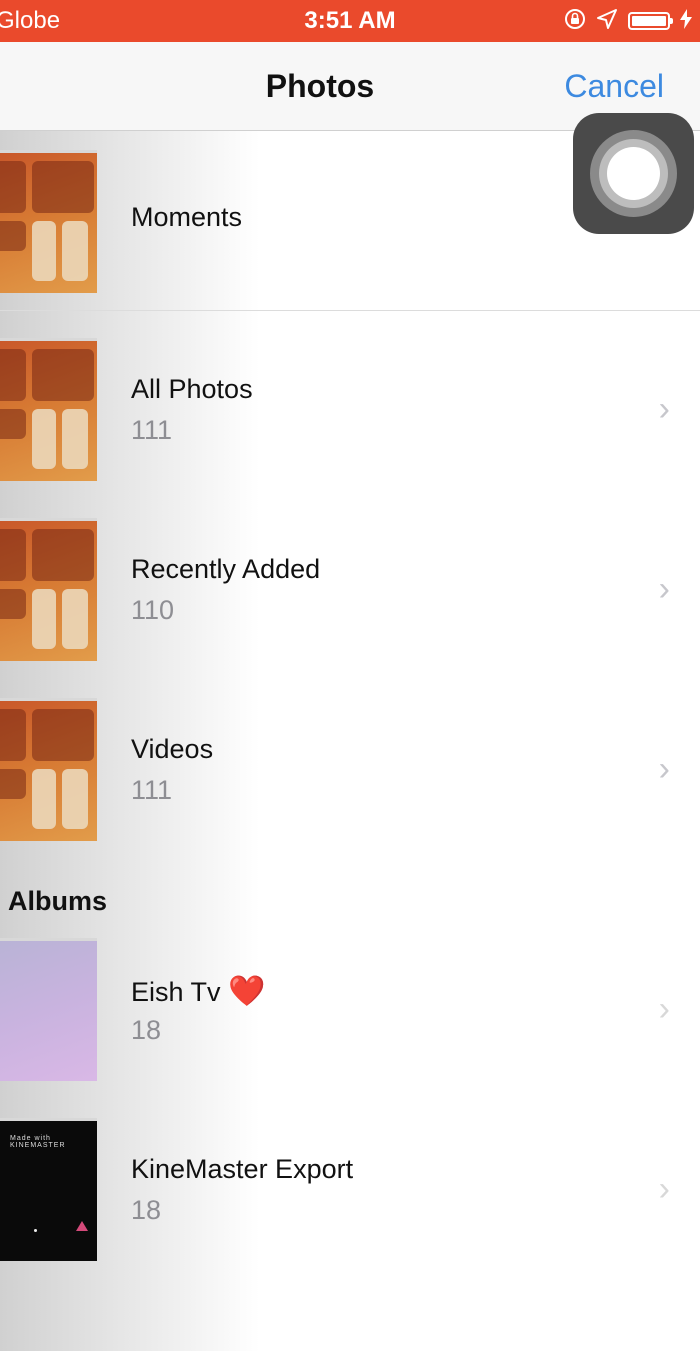  What do you see at coordinates (247, 991) in the screenshot?
I see `heart-emoji: ❤️` at bounding box center [247, 991].